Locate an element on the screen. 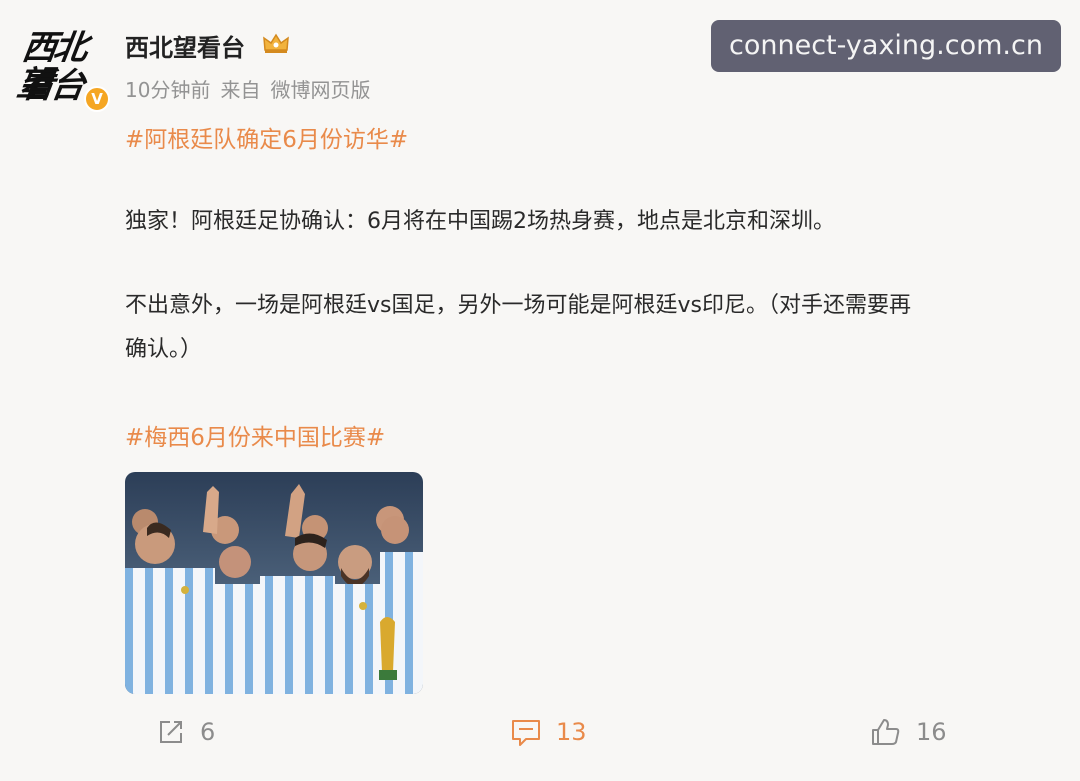 Image resolution: width=1080 pixels, height=781 pixels. post-source: 微博网页版 is located at coordinates (320, 90).